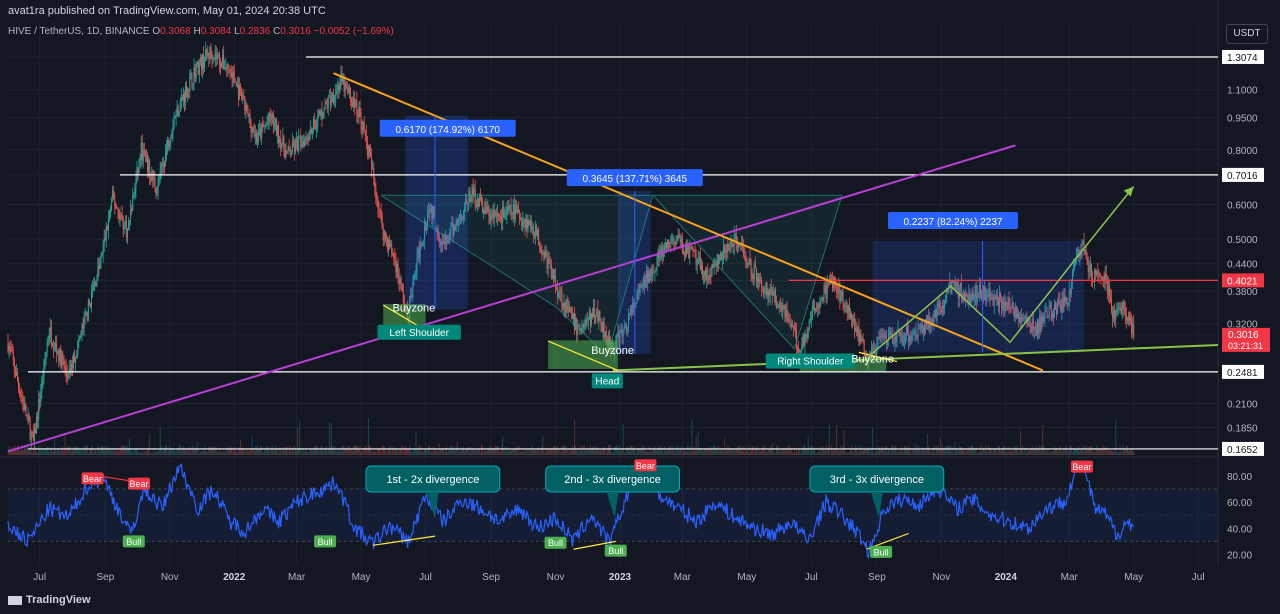  What do you see at coordinates (15, 600) in the screenshot?
I see `tradingview-logo-icon` at bounding box center [15, 600].